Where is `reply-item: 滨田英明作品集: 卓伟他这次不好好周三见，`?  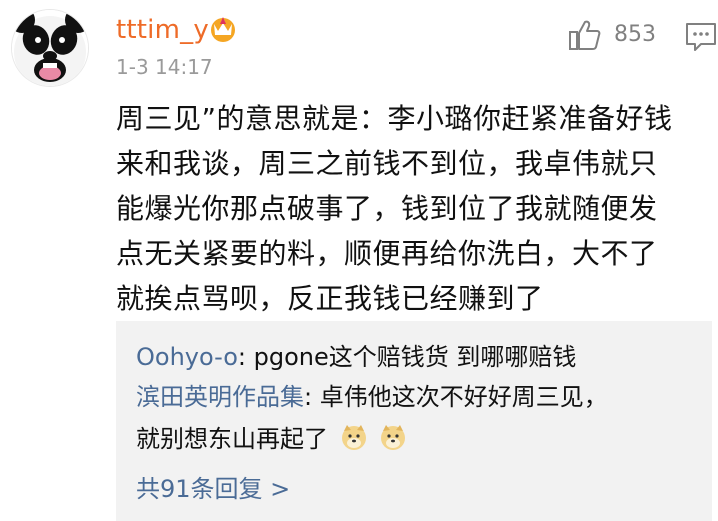 reply-item: 滨田英明作品集: 卓伟他这次不好好周三见， is located at coordinates (372, 397).